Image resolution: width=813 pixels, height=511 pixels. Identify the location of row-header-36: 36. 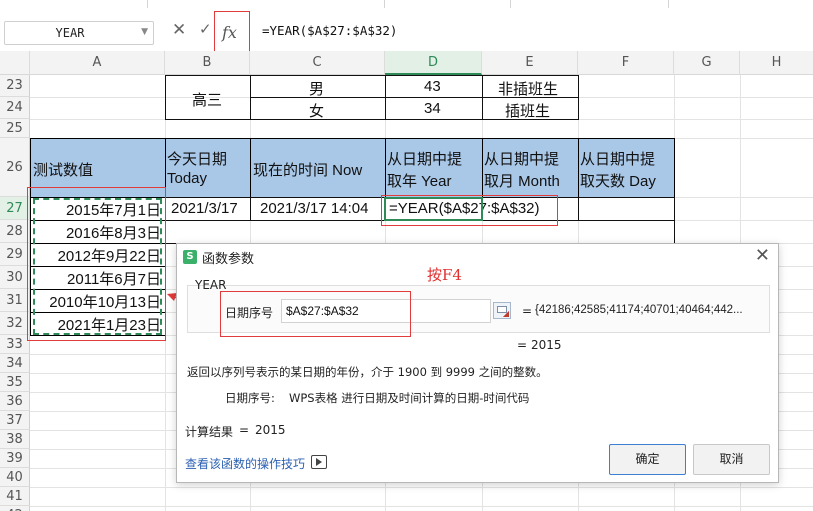
(15, 401).